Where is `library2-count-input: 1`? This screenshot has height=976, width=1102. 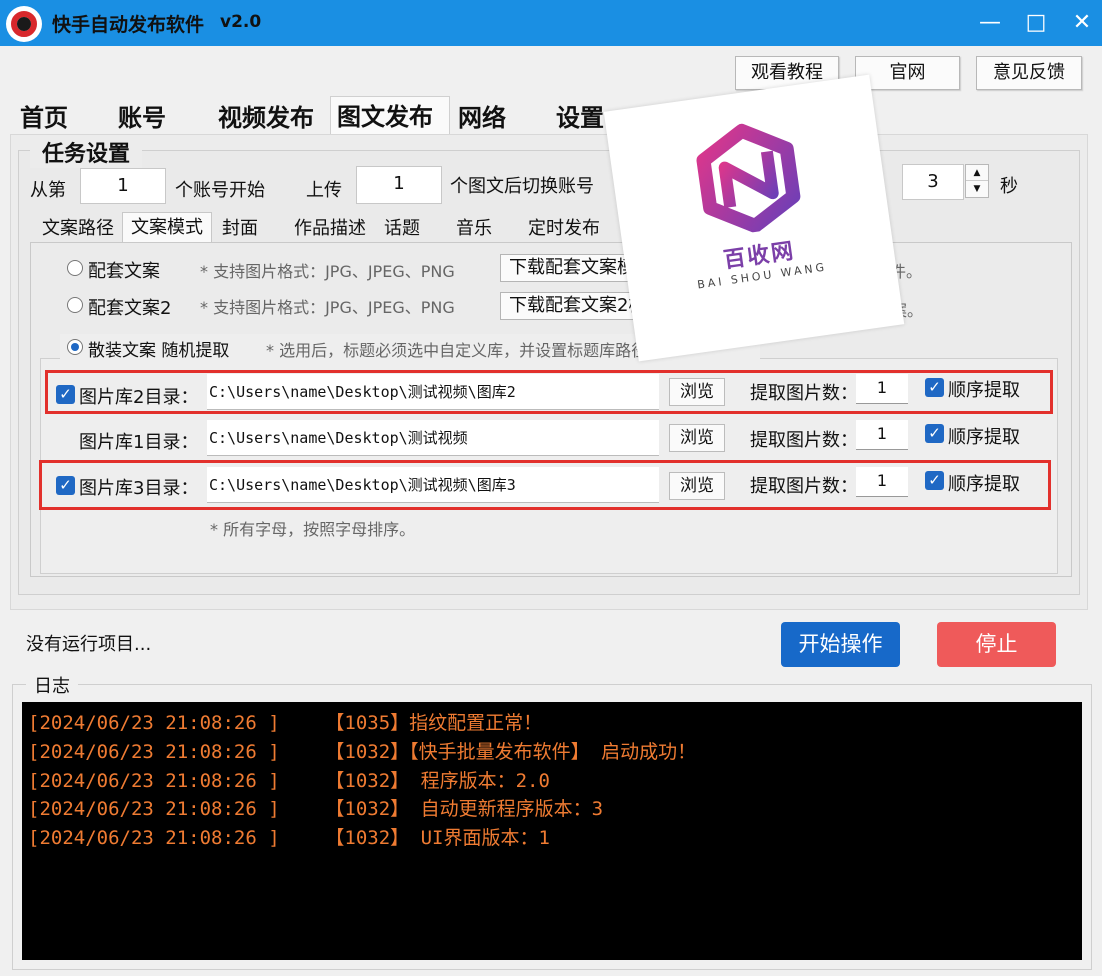
library2-count-input: 1 is located at coordinates (882, 389).